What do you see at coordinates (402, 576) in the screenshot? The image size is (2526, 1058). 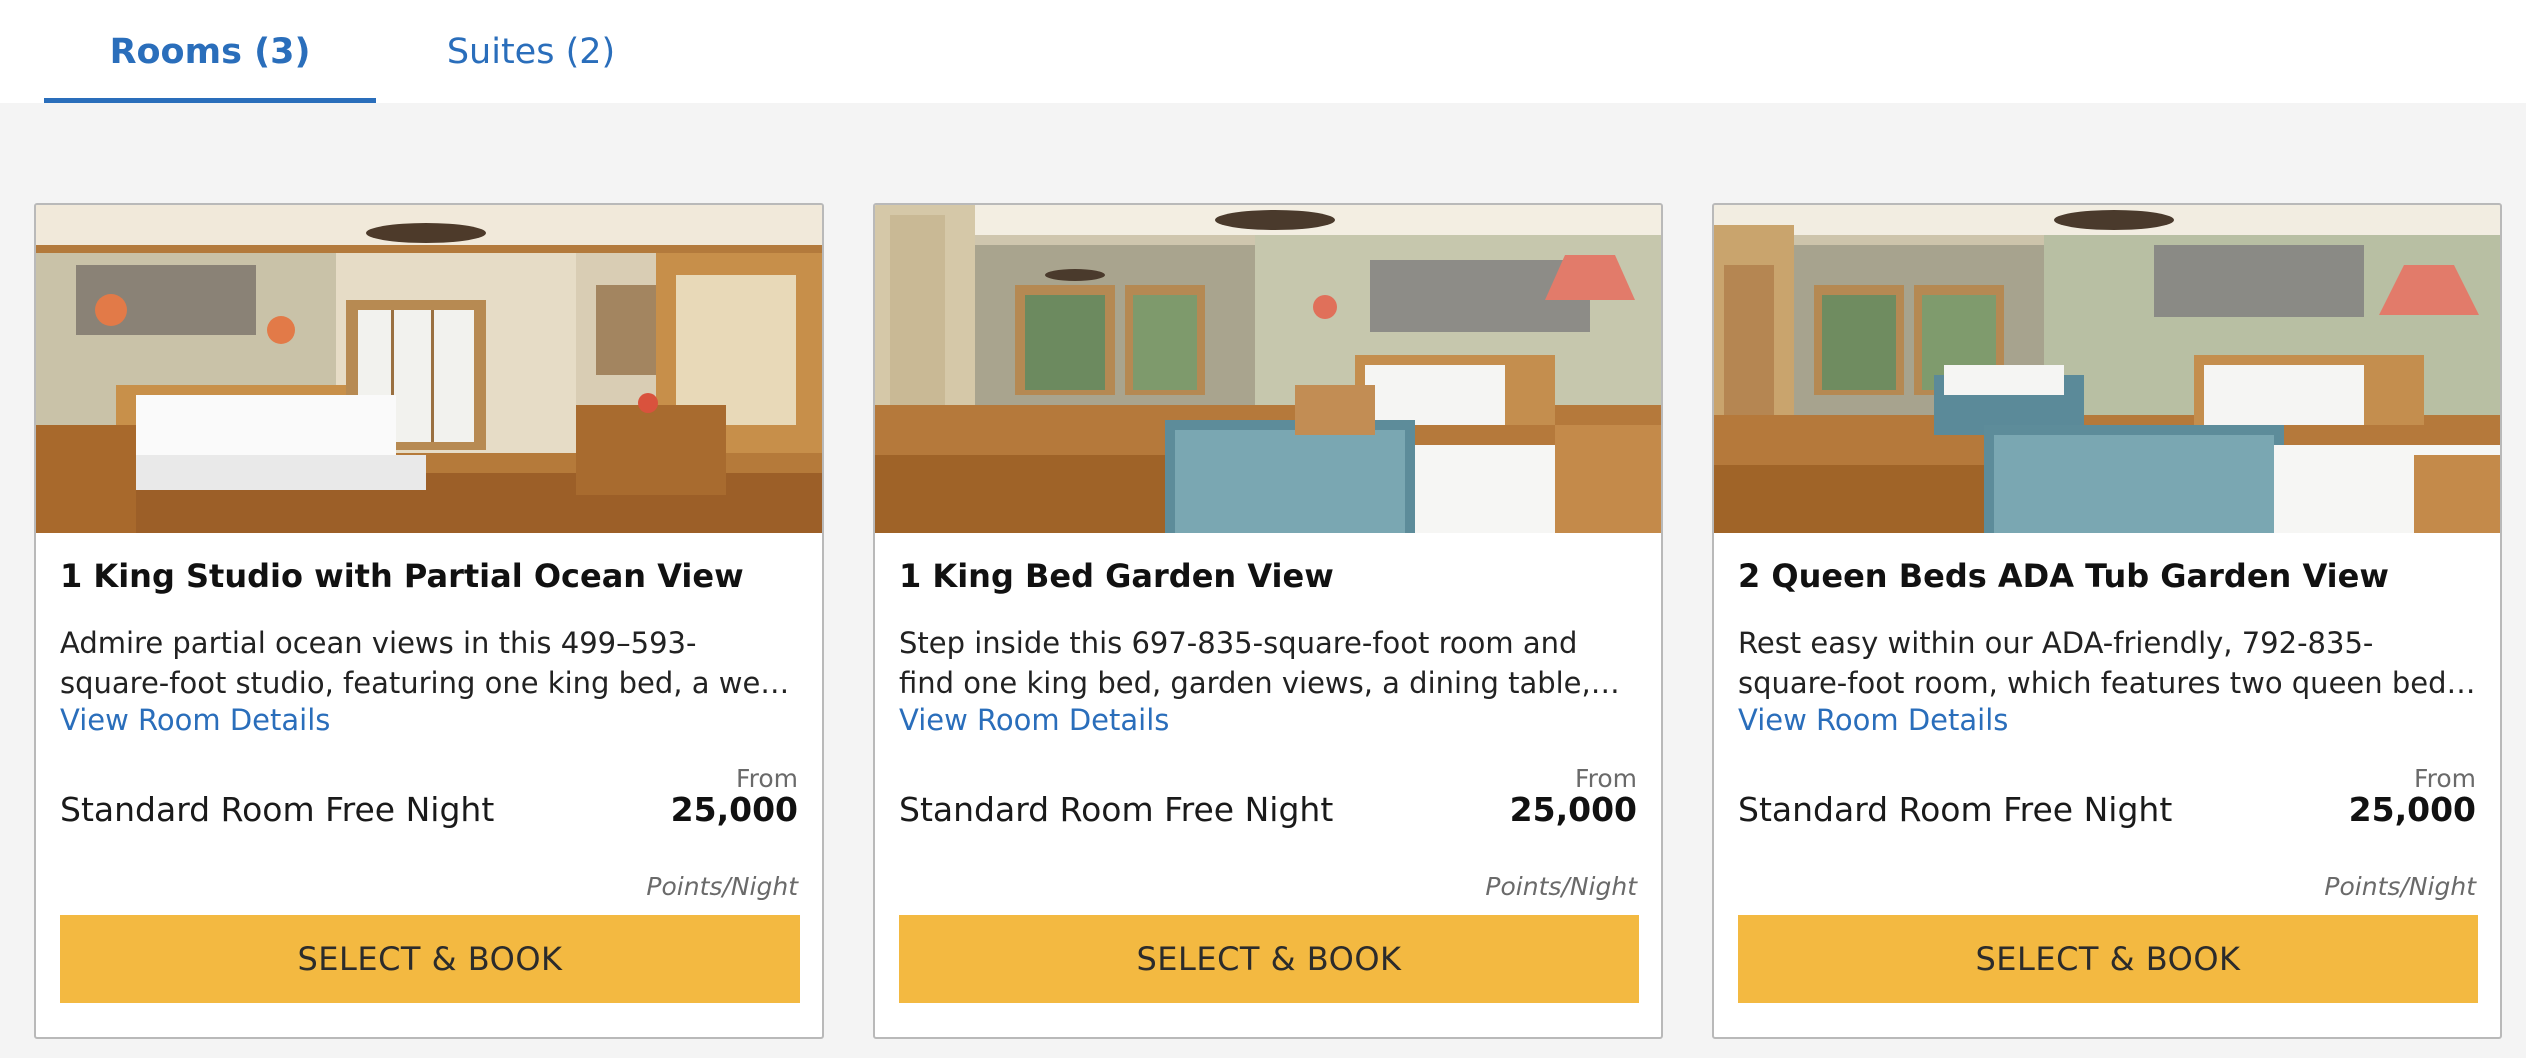 I see `room-title: 1 King Studio with Partial Ocean View` at bounding box center [402, 576].